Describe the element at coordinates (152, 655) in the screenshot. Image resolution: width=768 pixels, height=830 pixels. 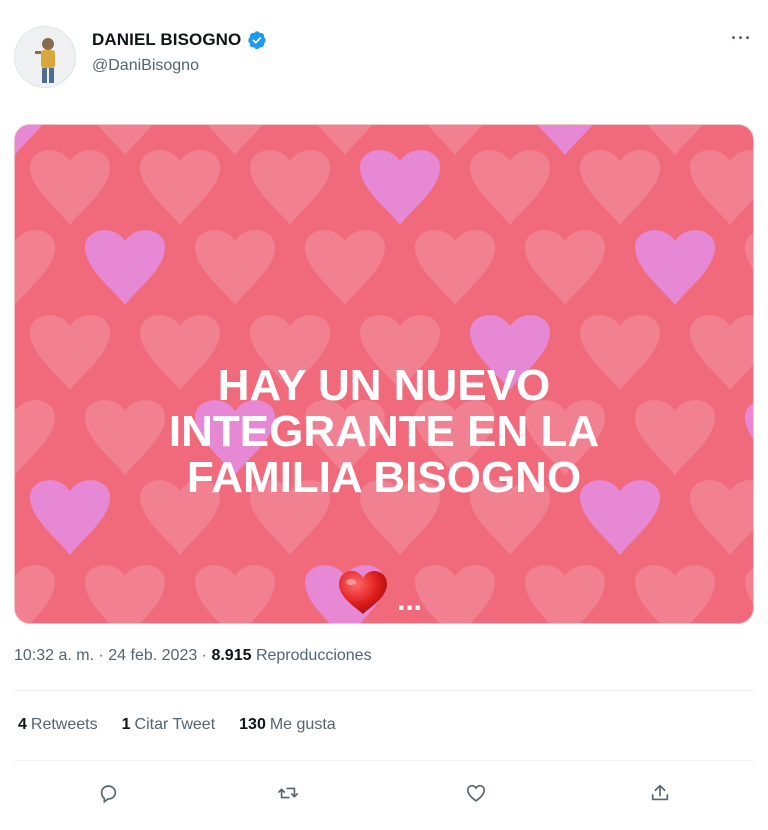
I see `tweet-date: 24 feb. 2023` at that location.